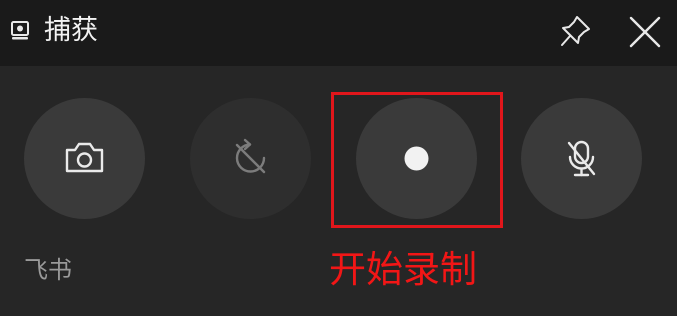 The image size is (677, 316). Describe the element at coordinates (20, 31) in the screenshot. I see `capture-widget-icon` at that location.